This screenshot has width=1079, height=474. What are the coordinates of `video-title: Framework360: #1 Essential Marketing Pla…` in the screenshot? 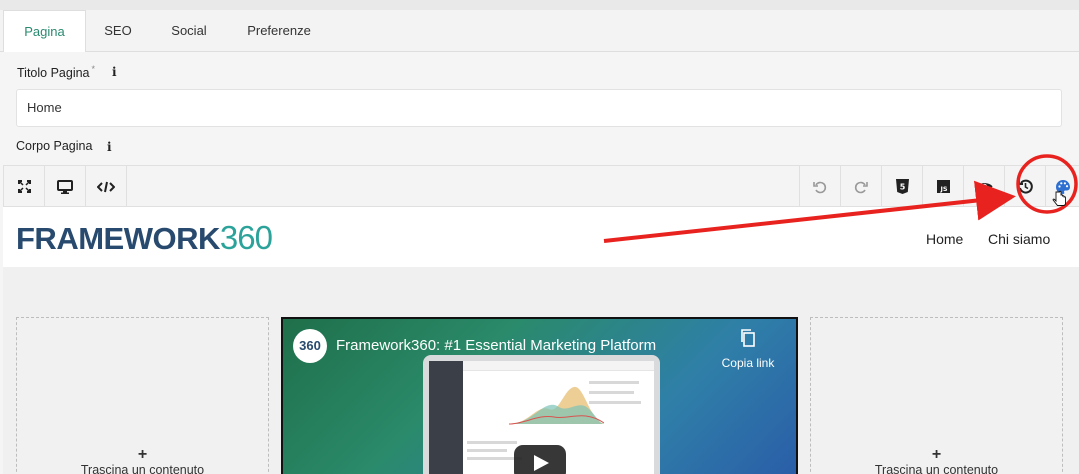 It's located at (496, 345).